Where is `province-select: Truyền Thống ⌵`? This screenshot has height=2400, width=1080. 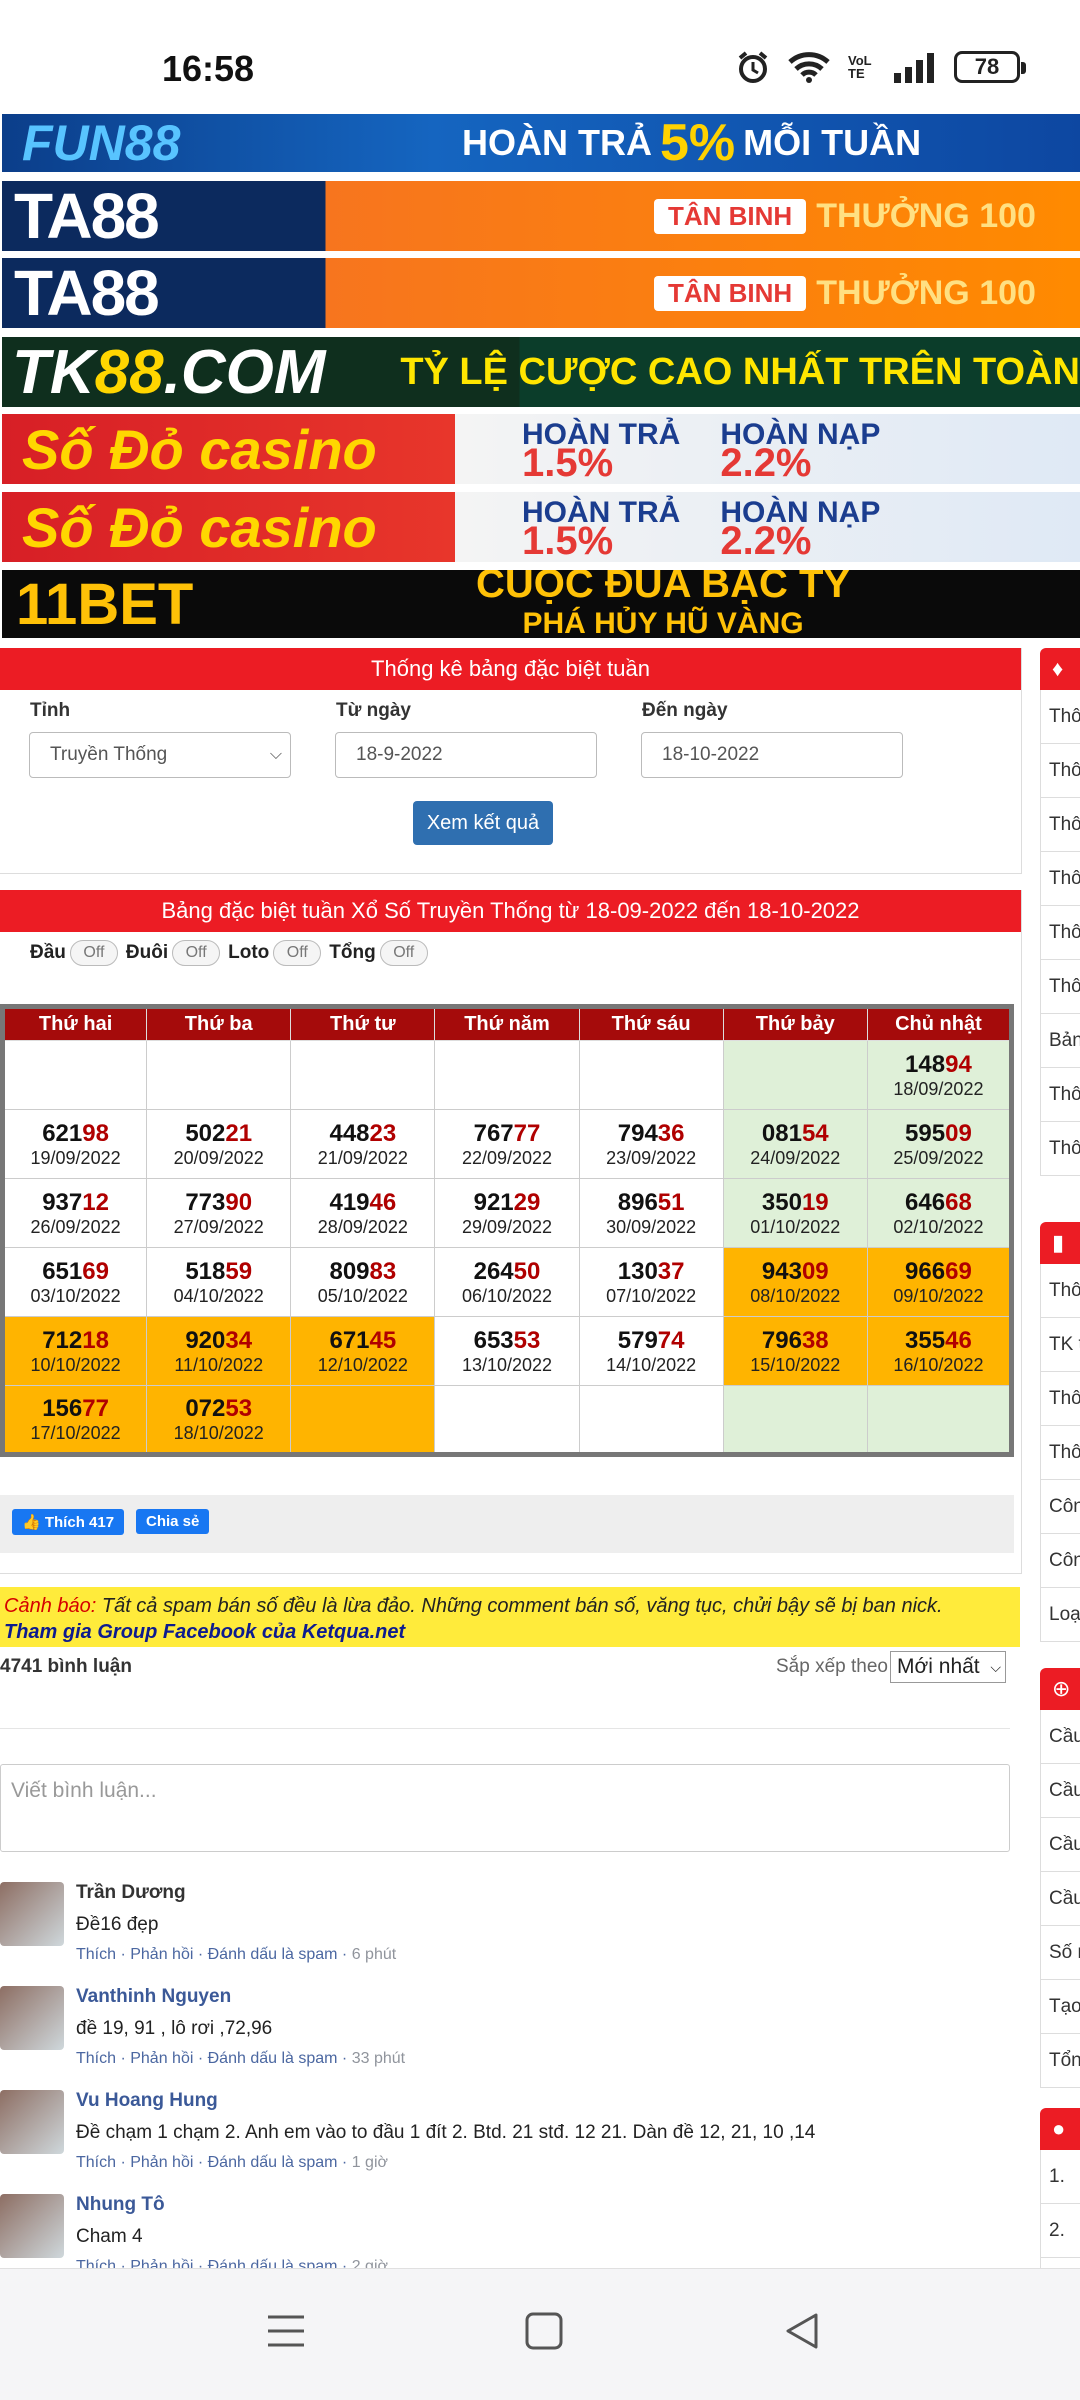
province-select: Truyền Thống ⌵ is located at coordinates (160, 755).